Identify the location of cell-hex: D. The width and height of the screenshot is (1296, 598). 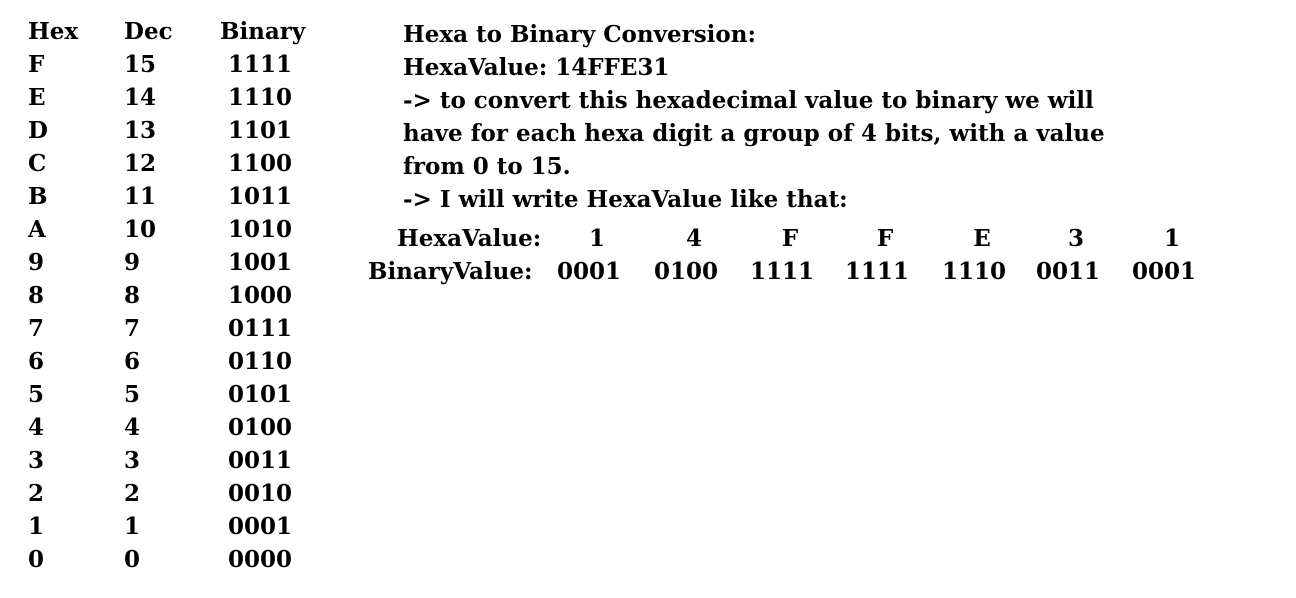
(38, 130).